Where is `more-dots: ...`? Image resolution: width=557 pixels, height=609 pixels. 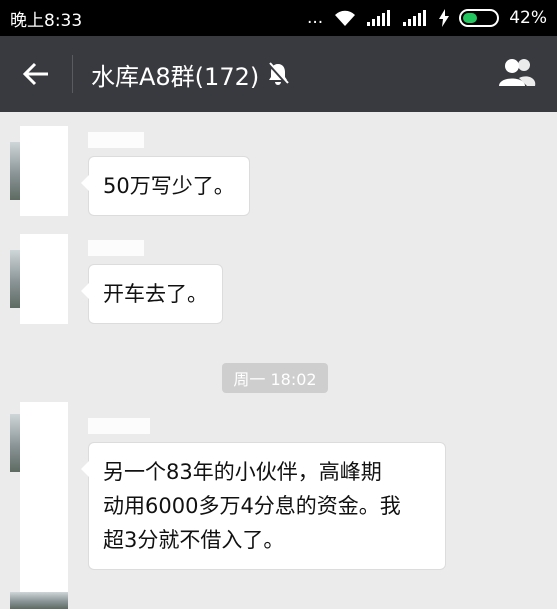 more-dots: ... is located at coordinates (315, 18).